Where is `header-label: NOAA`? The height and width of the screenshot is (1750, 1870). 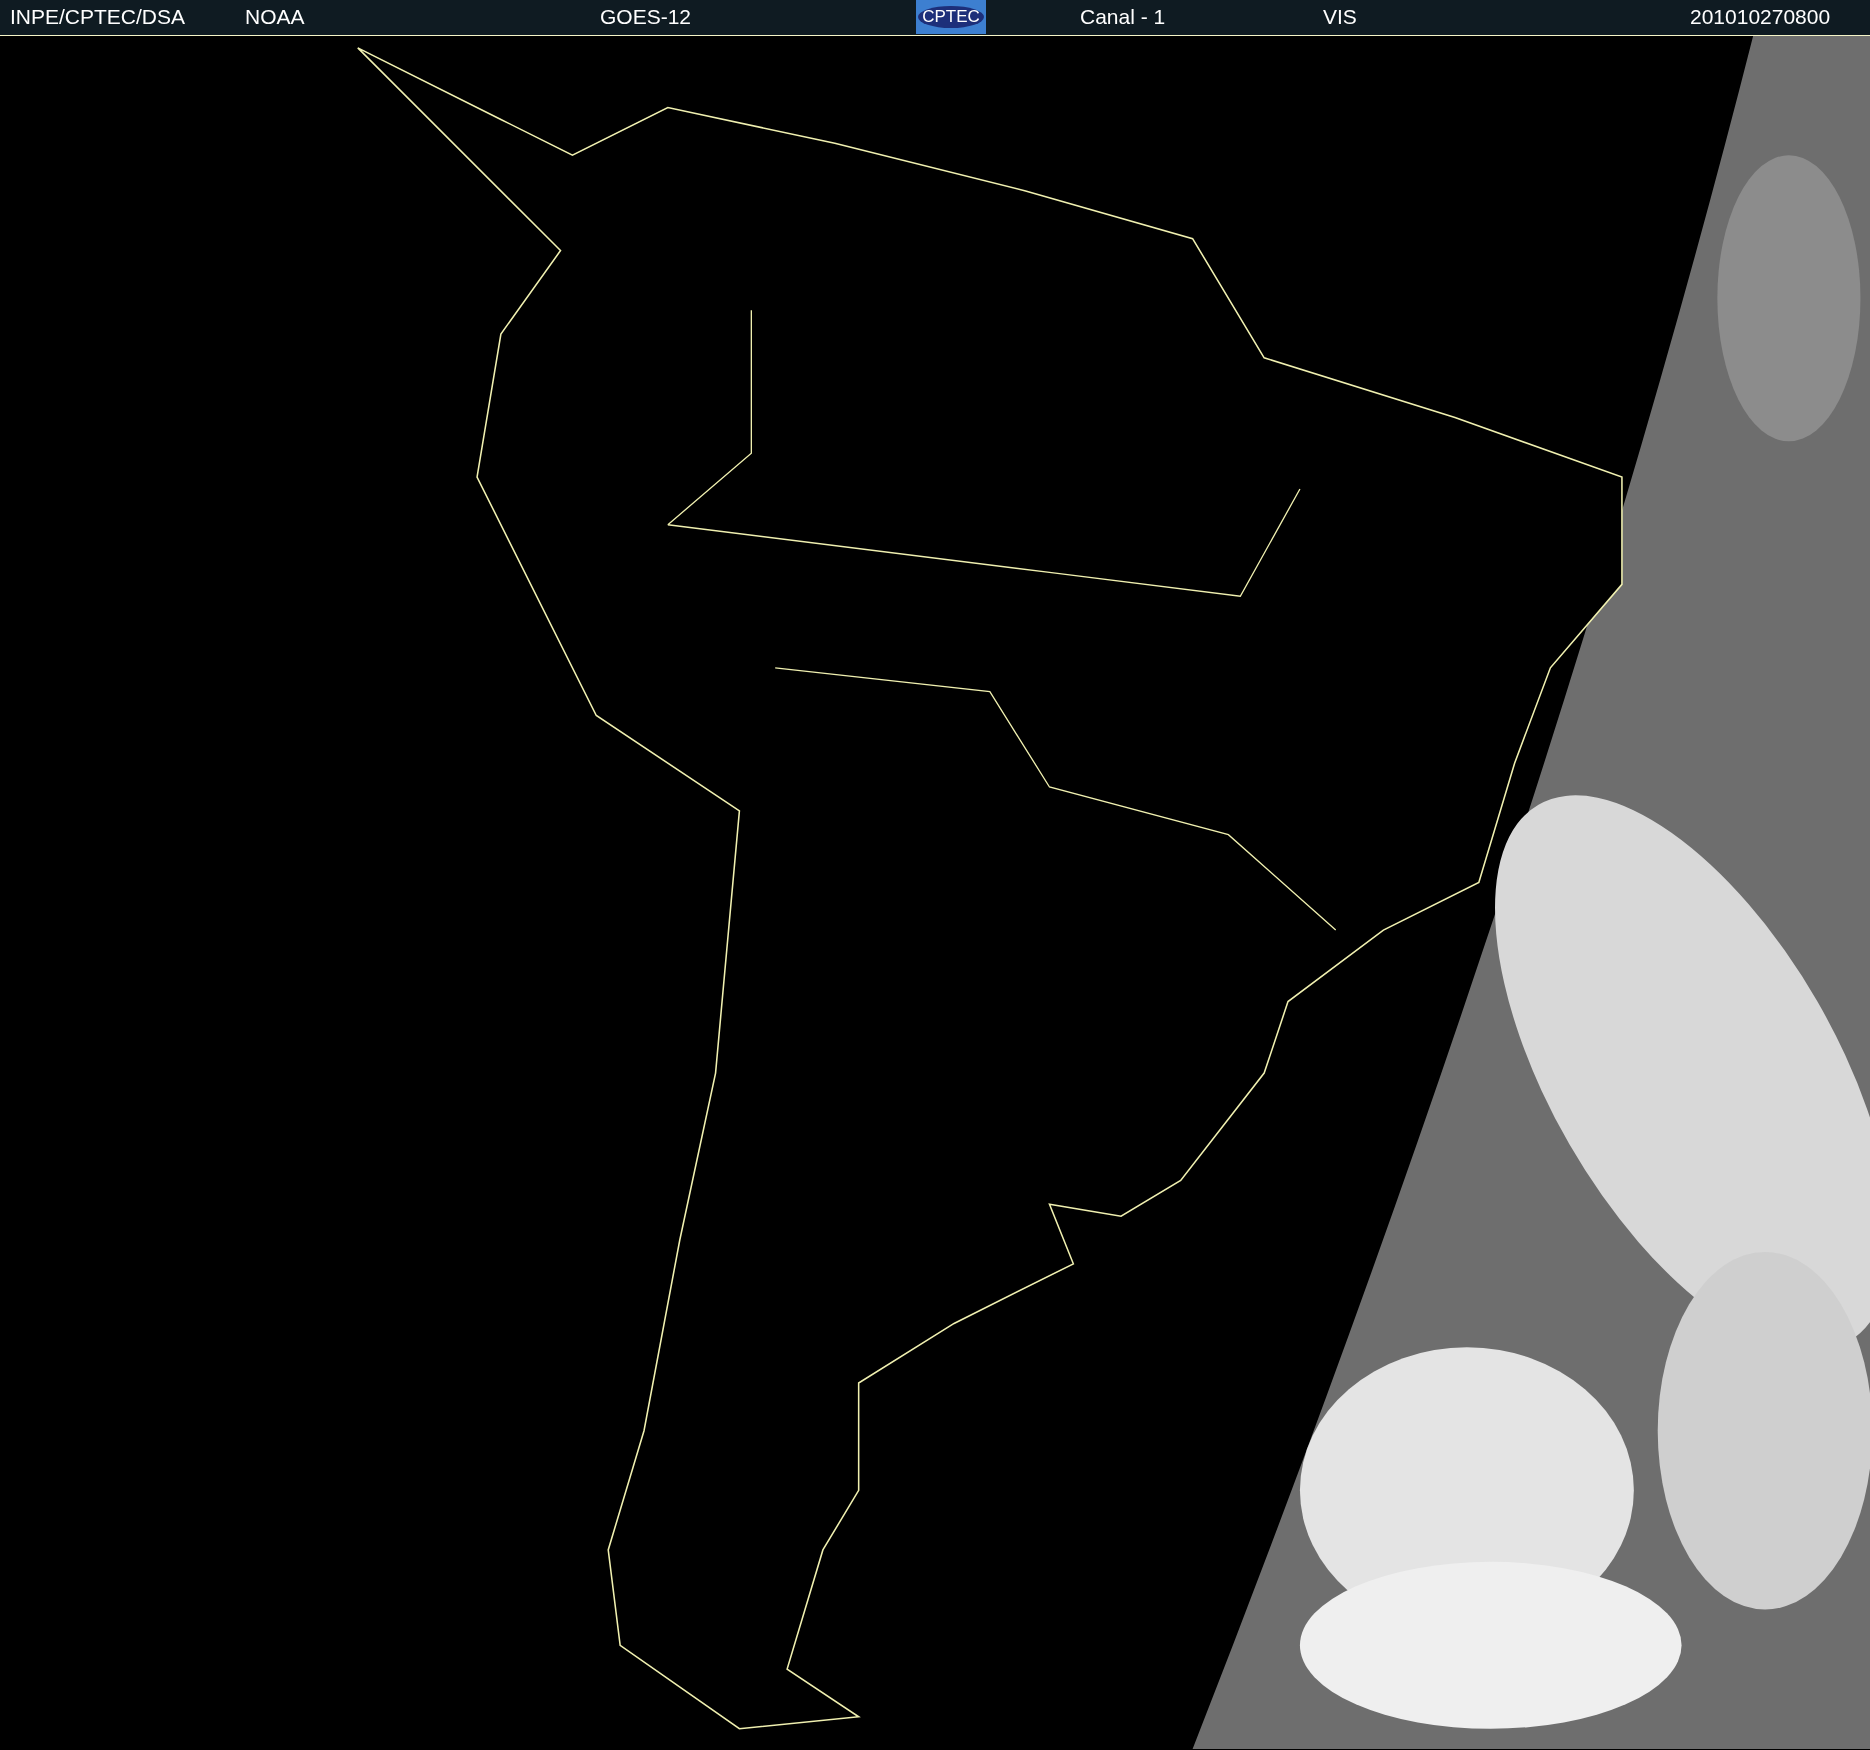 header-label: NOAA is located at coordinates (275, 17).